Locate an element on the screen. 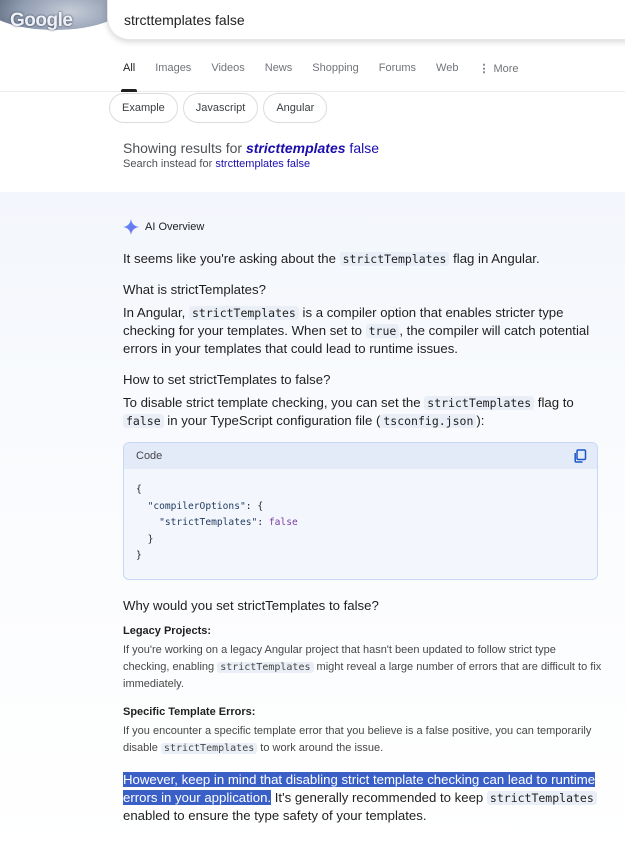 This screenshot has width=625, height=853. heading-what-is: What is strictTemplates? is located at coordinates (194, 289).